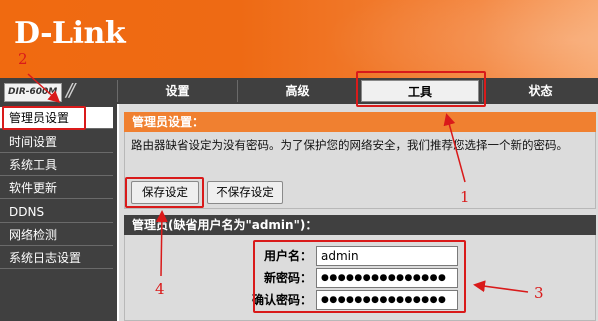  What do you see at coordinates (421, 89) in the screenshot?
I see `annotation-box-tools-tab` at bounding box center [421, 89].